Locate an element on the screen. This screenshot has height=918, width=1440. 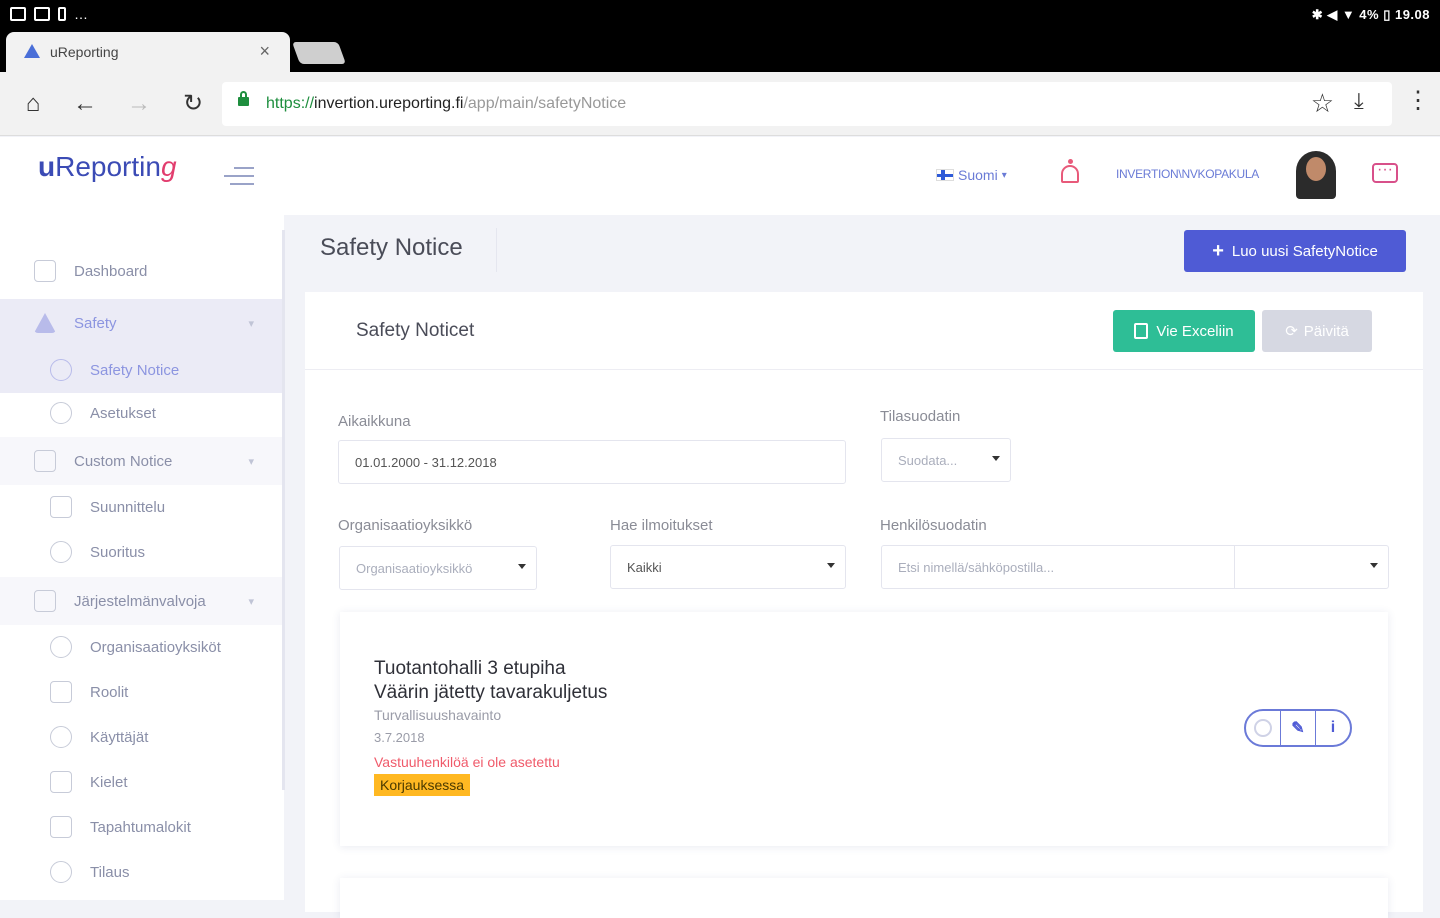
logo-g: g is located at coordinates (168, 166).